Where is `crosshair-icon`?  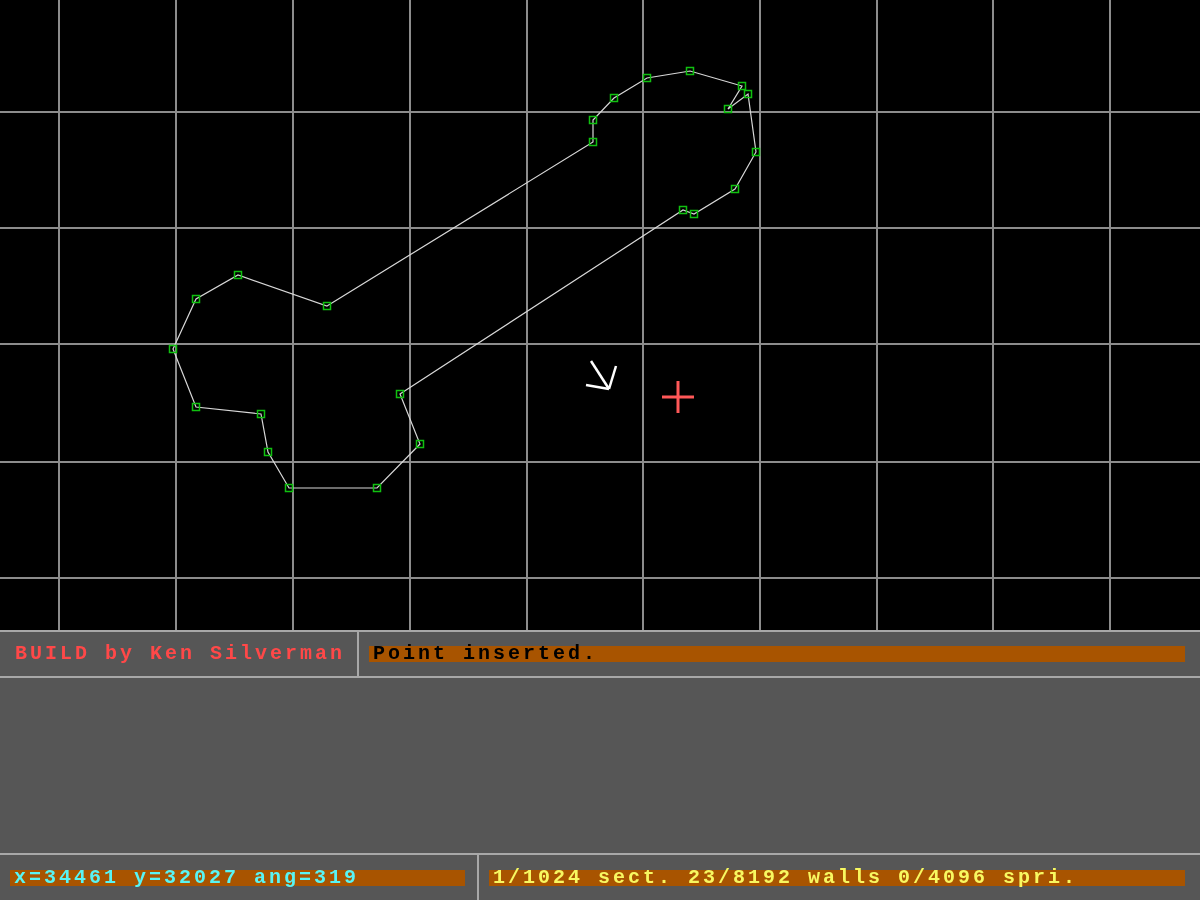
crosshair-icon is located at coordinates (678, 397).